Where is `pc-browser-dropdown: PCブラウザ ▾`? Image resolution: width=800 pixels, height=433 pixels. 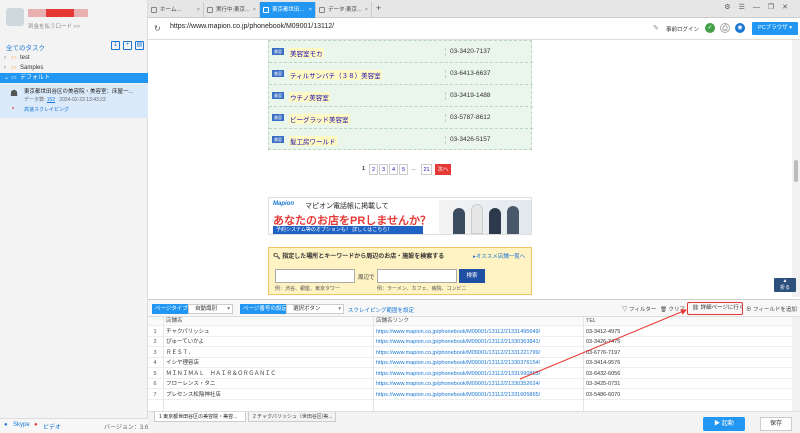 pc-browser-dropdown: PCブラウザ ▾ is located at coordinates (775, 28).